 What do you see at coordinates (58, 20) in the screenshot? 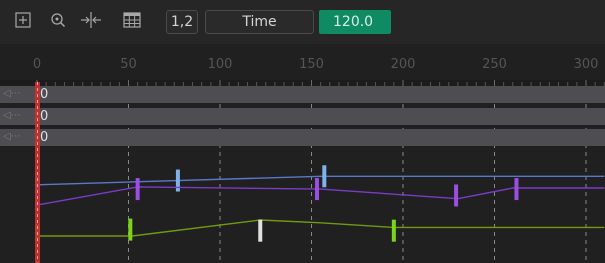
I see `zoom-icon` at bounding box center [58, 20].